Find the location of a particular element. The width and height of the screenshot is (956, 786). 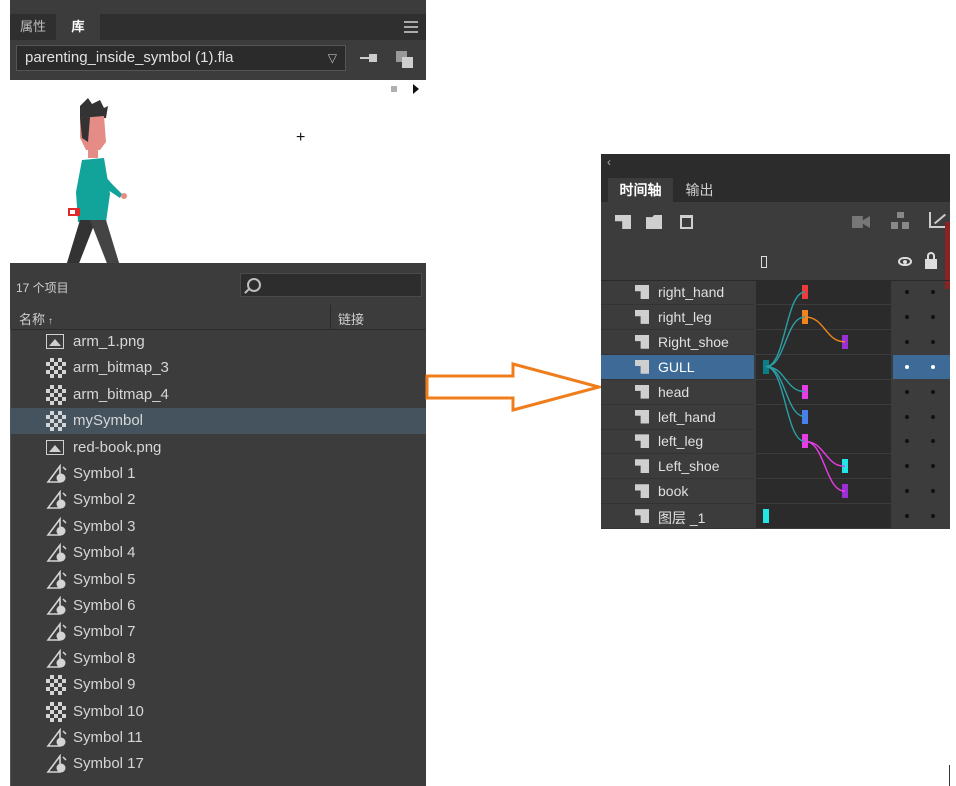

library-item: Symbol 3 is located at coordinates (218, 527).